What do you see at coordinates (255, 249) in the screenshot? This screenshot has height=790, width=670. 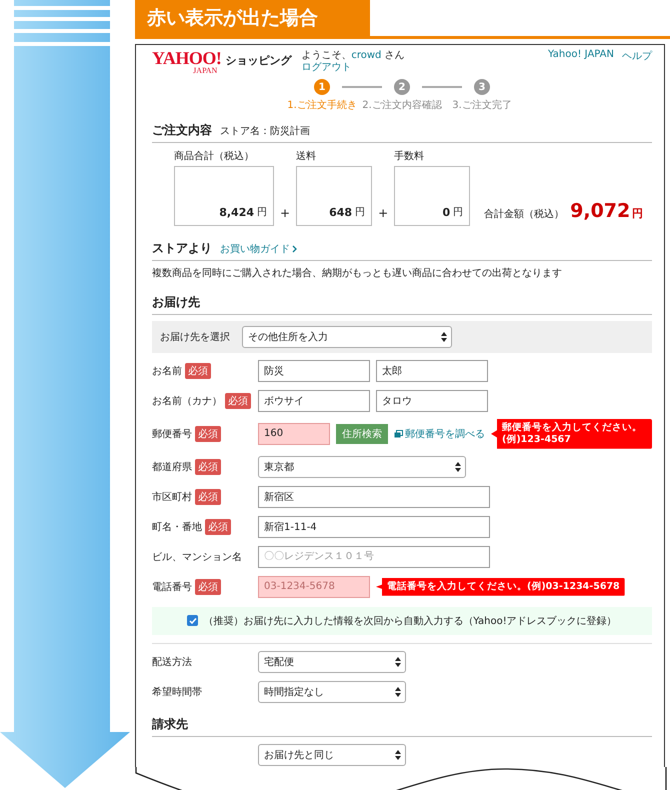 I see `shopping-guide-link: お買い物ガイド` at bounding box center [255, 249].